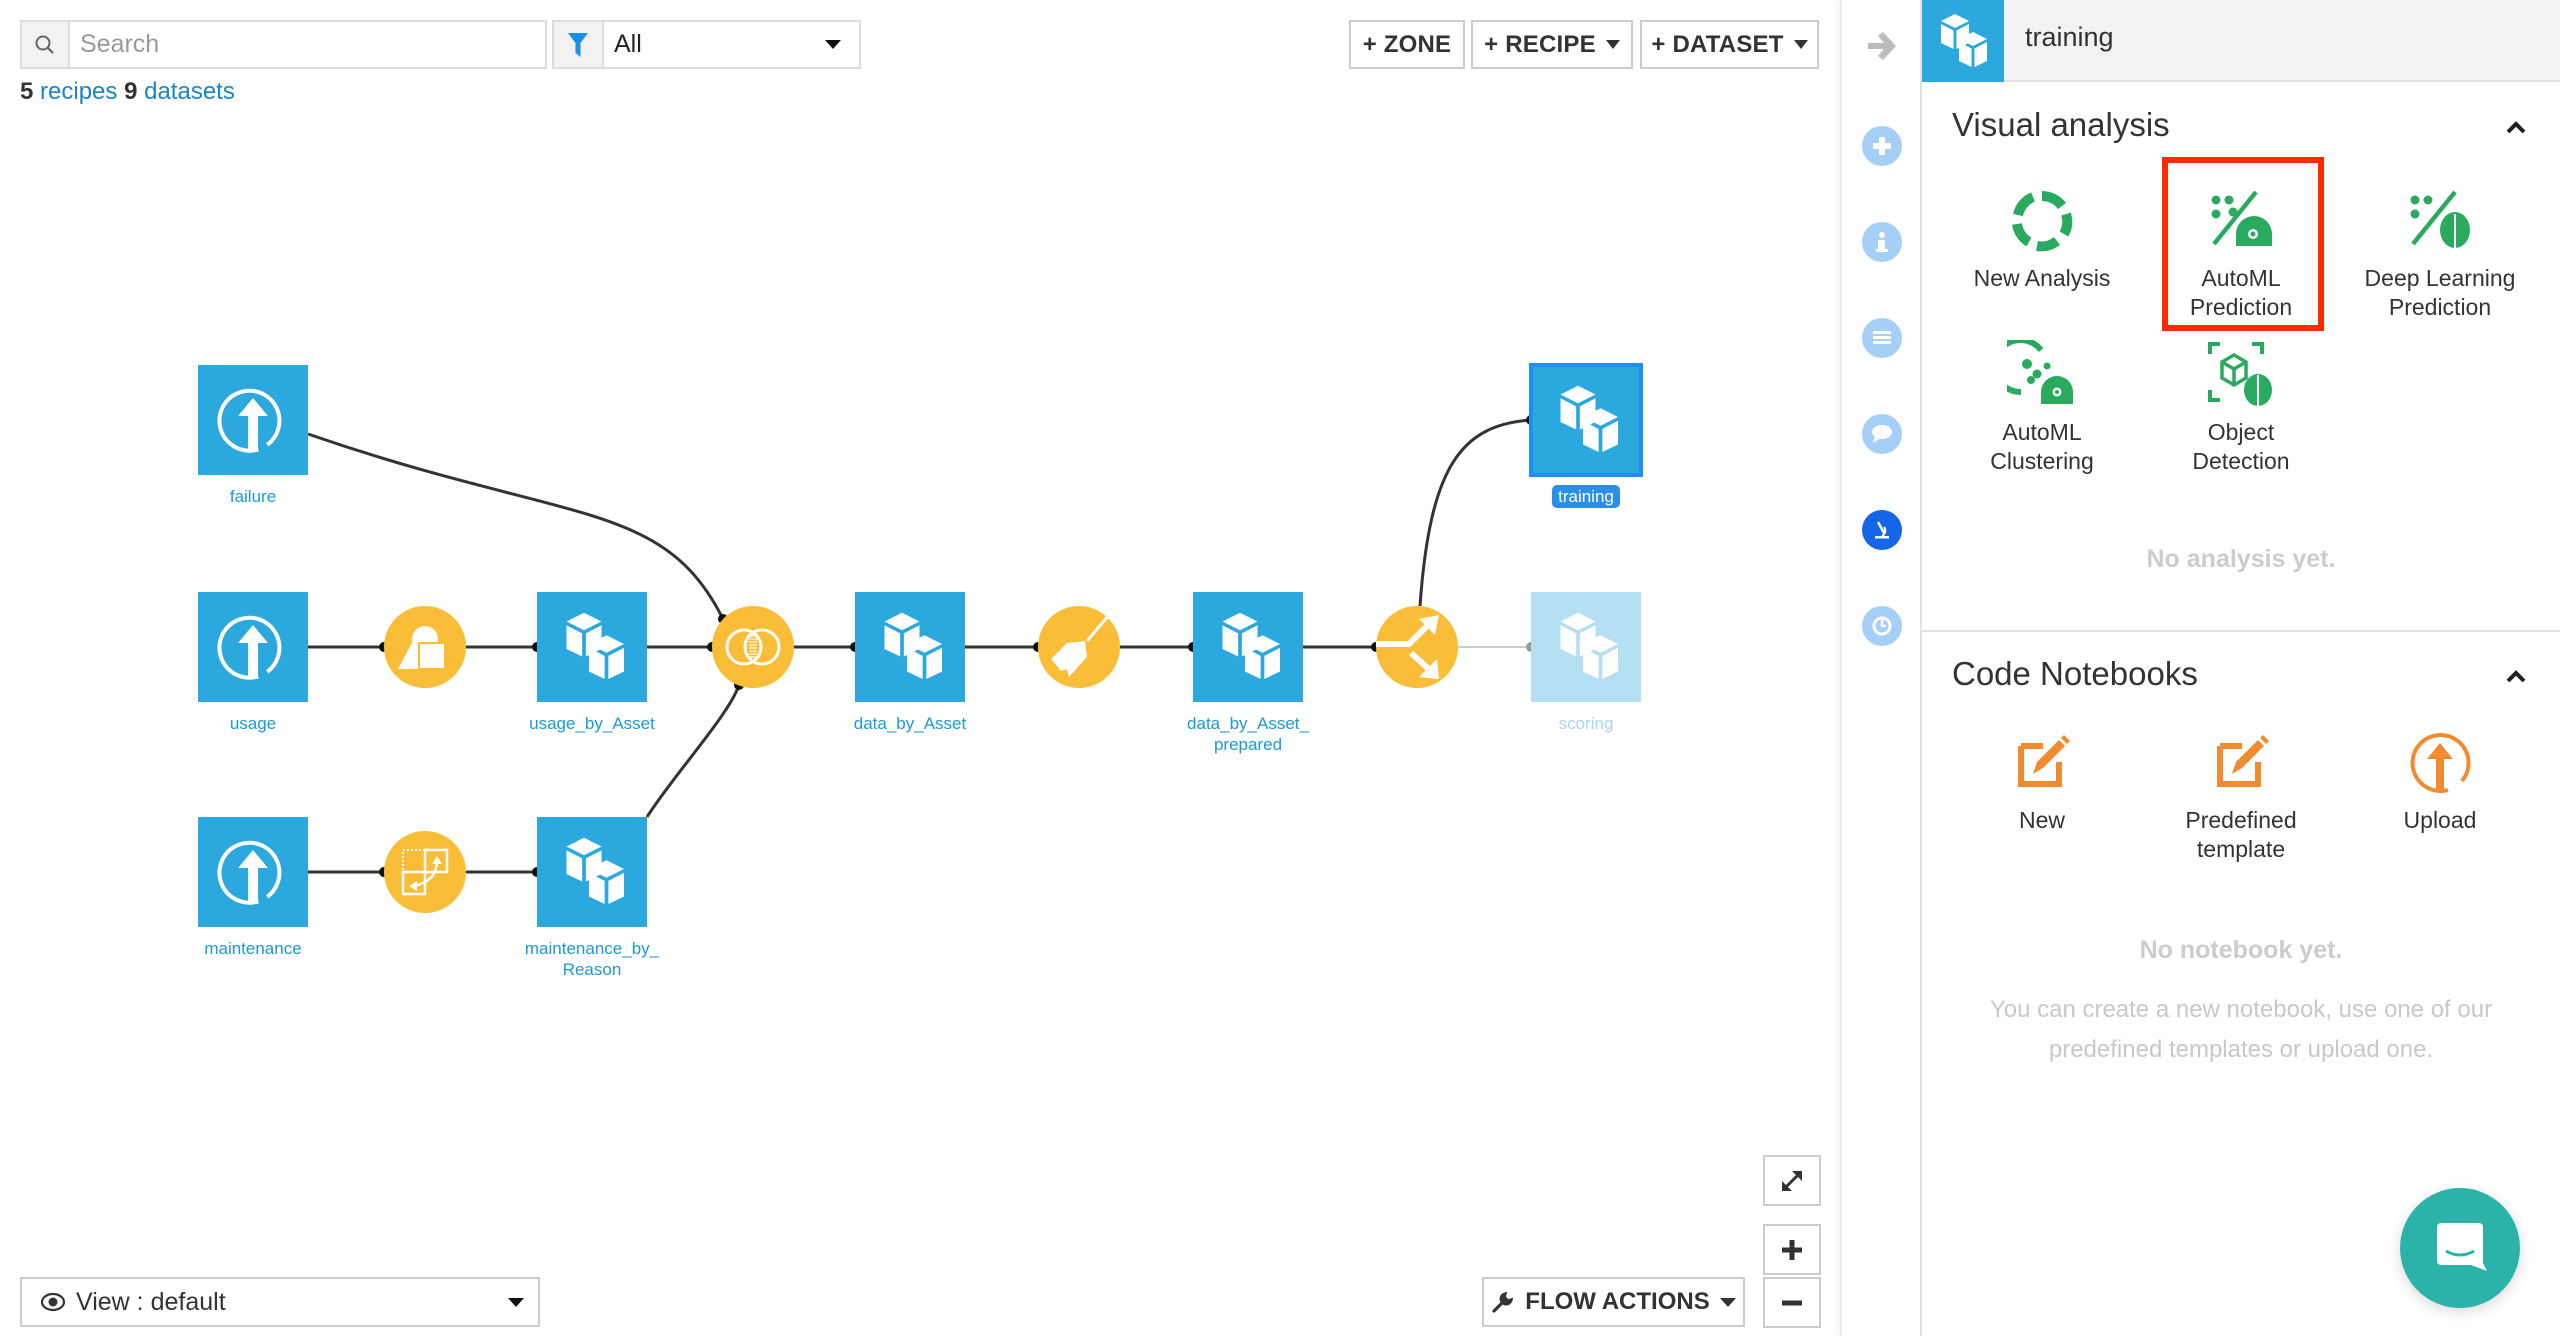 Image resolution: width=2560 pixels, height=1336 pixels. I want to click on expand-icon, so click(1792, 1180).